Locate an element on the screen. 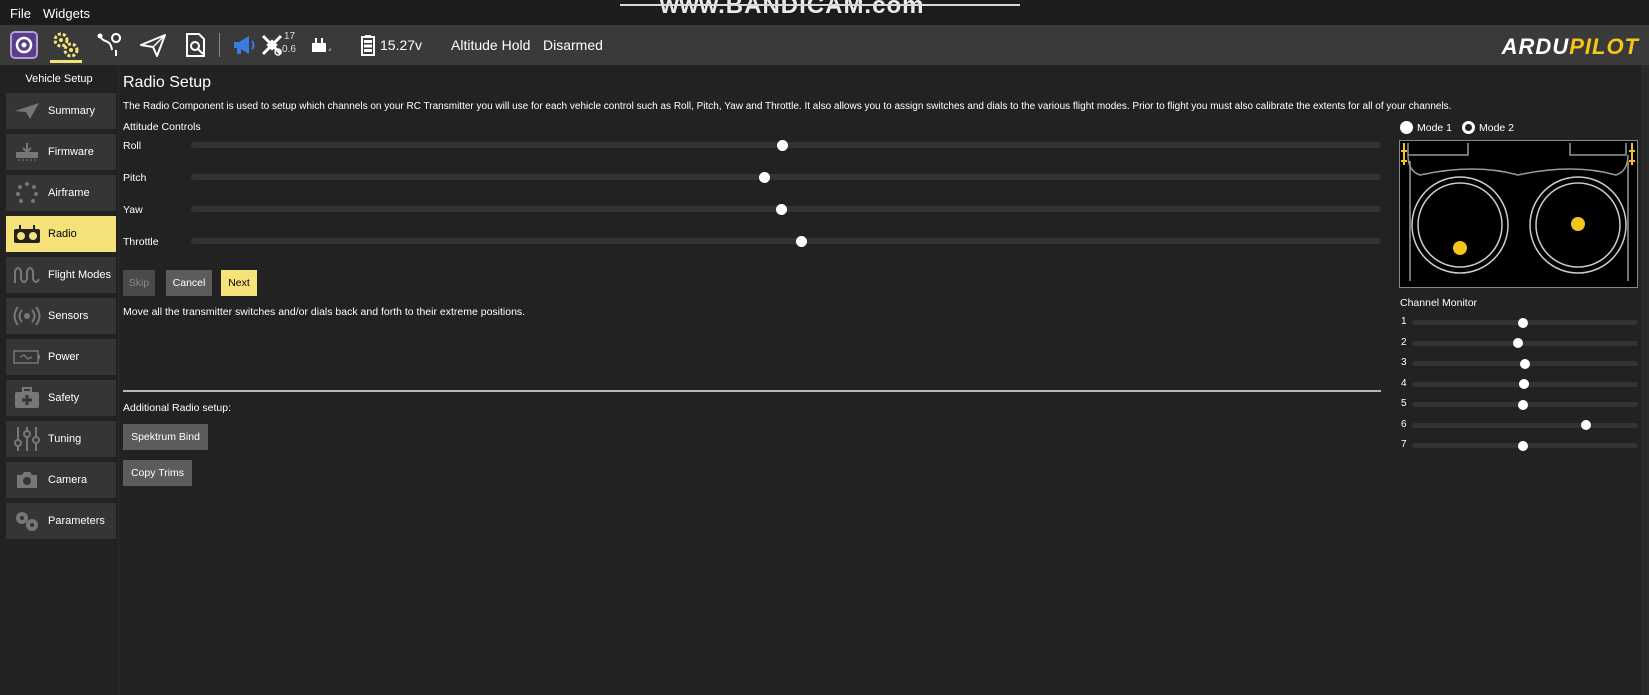 This screenshot has height=695, width=1649. sidebar-item-parameters: Parameters is located at coordinates (61, 521).